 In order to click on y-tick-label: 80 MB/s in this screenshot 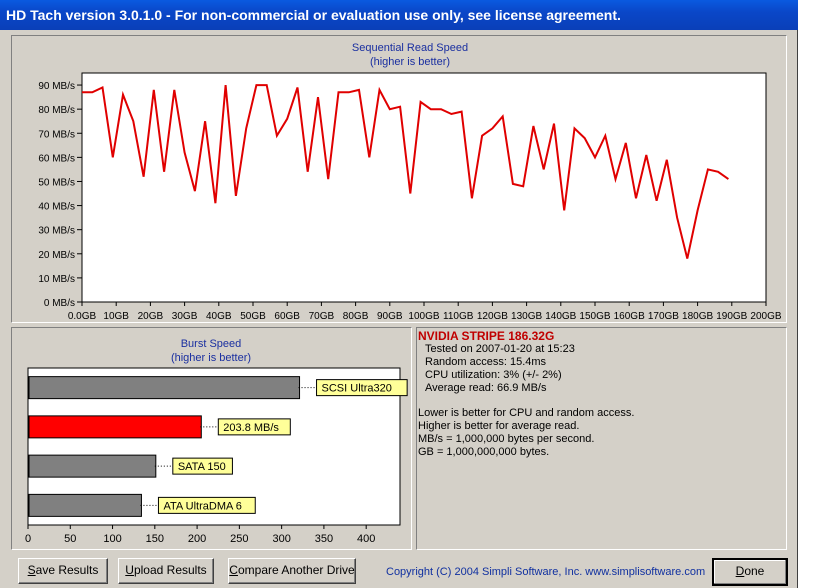, I will do `click(56, 110)`.